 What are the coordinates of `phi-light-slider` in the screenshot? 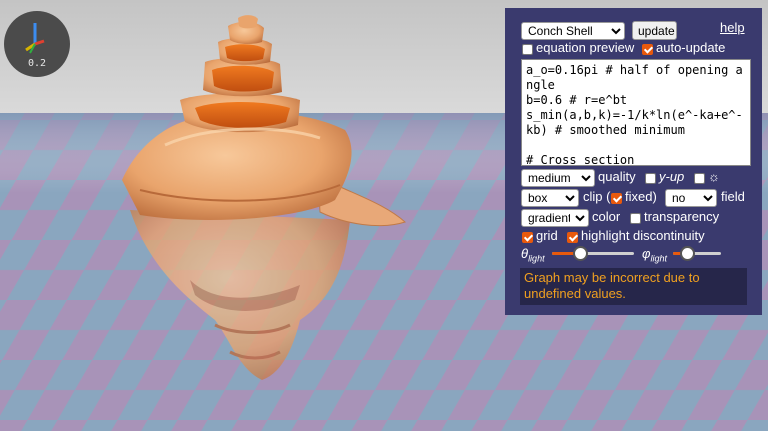 It's located at (697, 253).